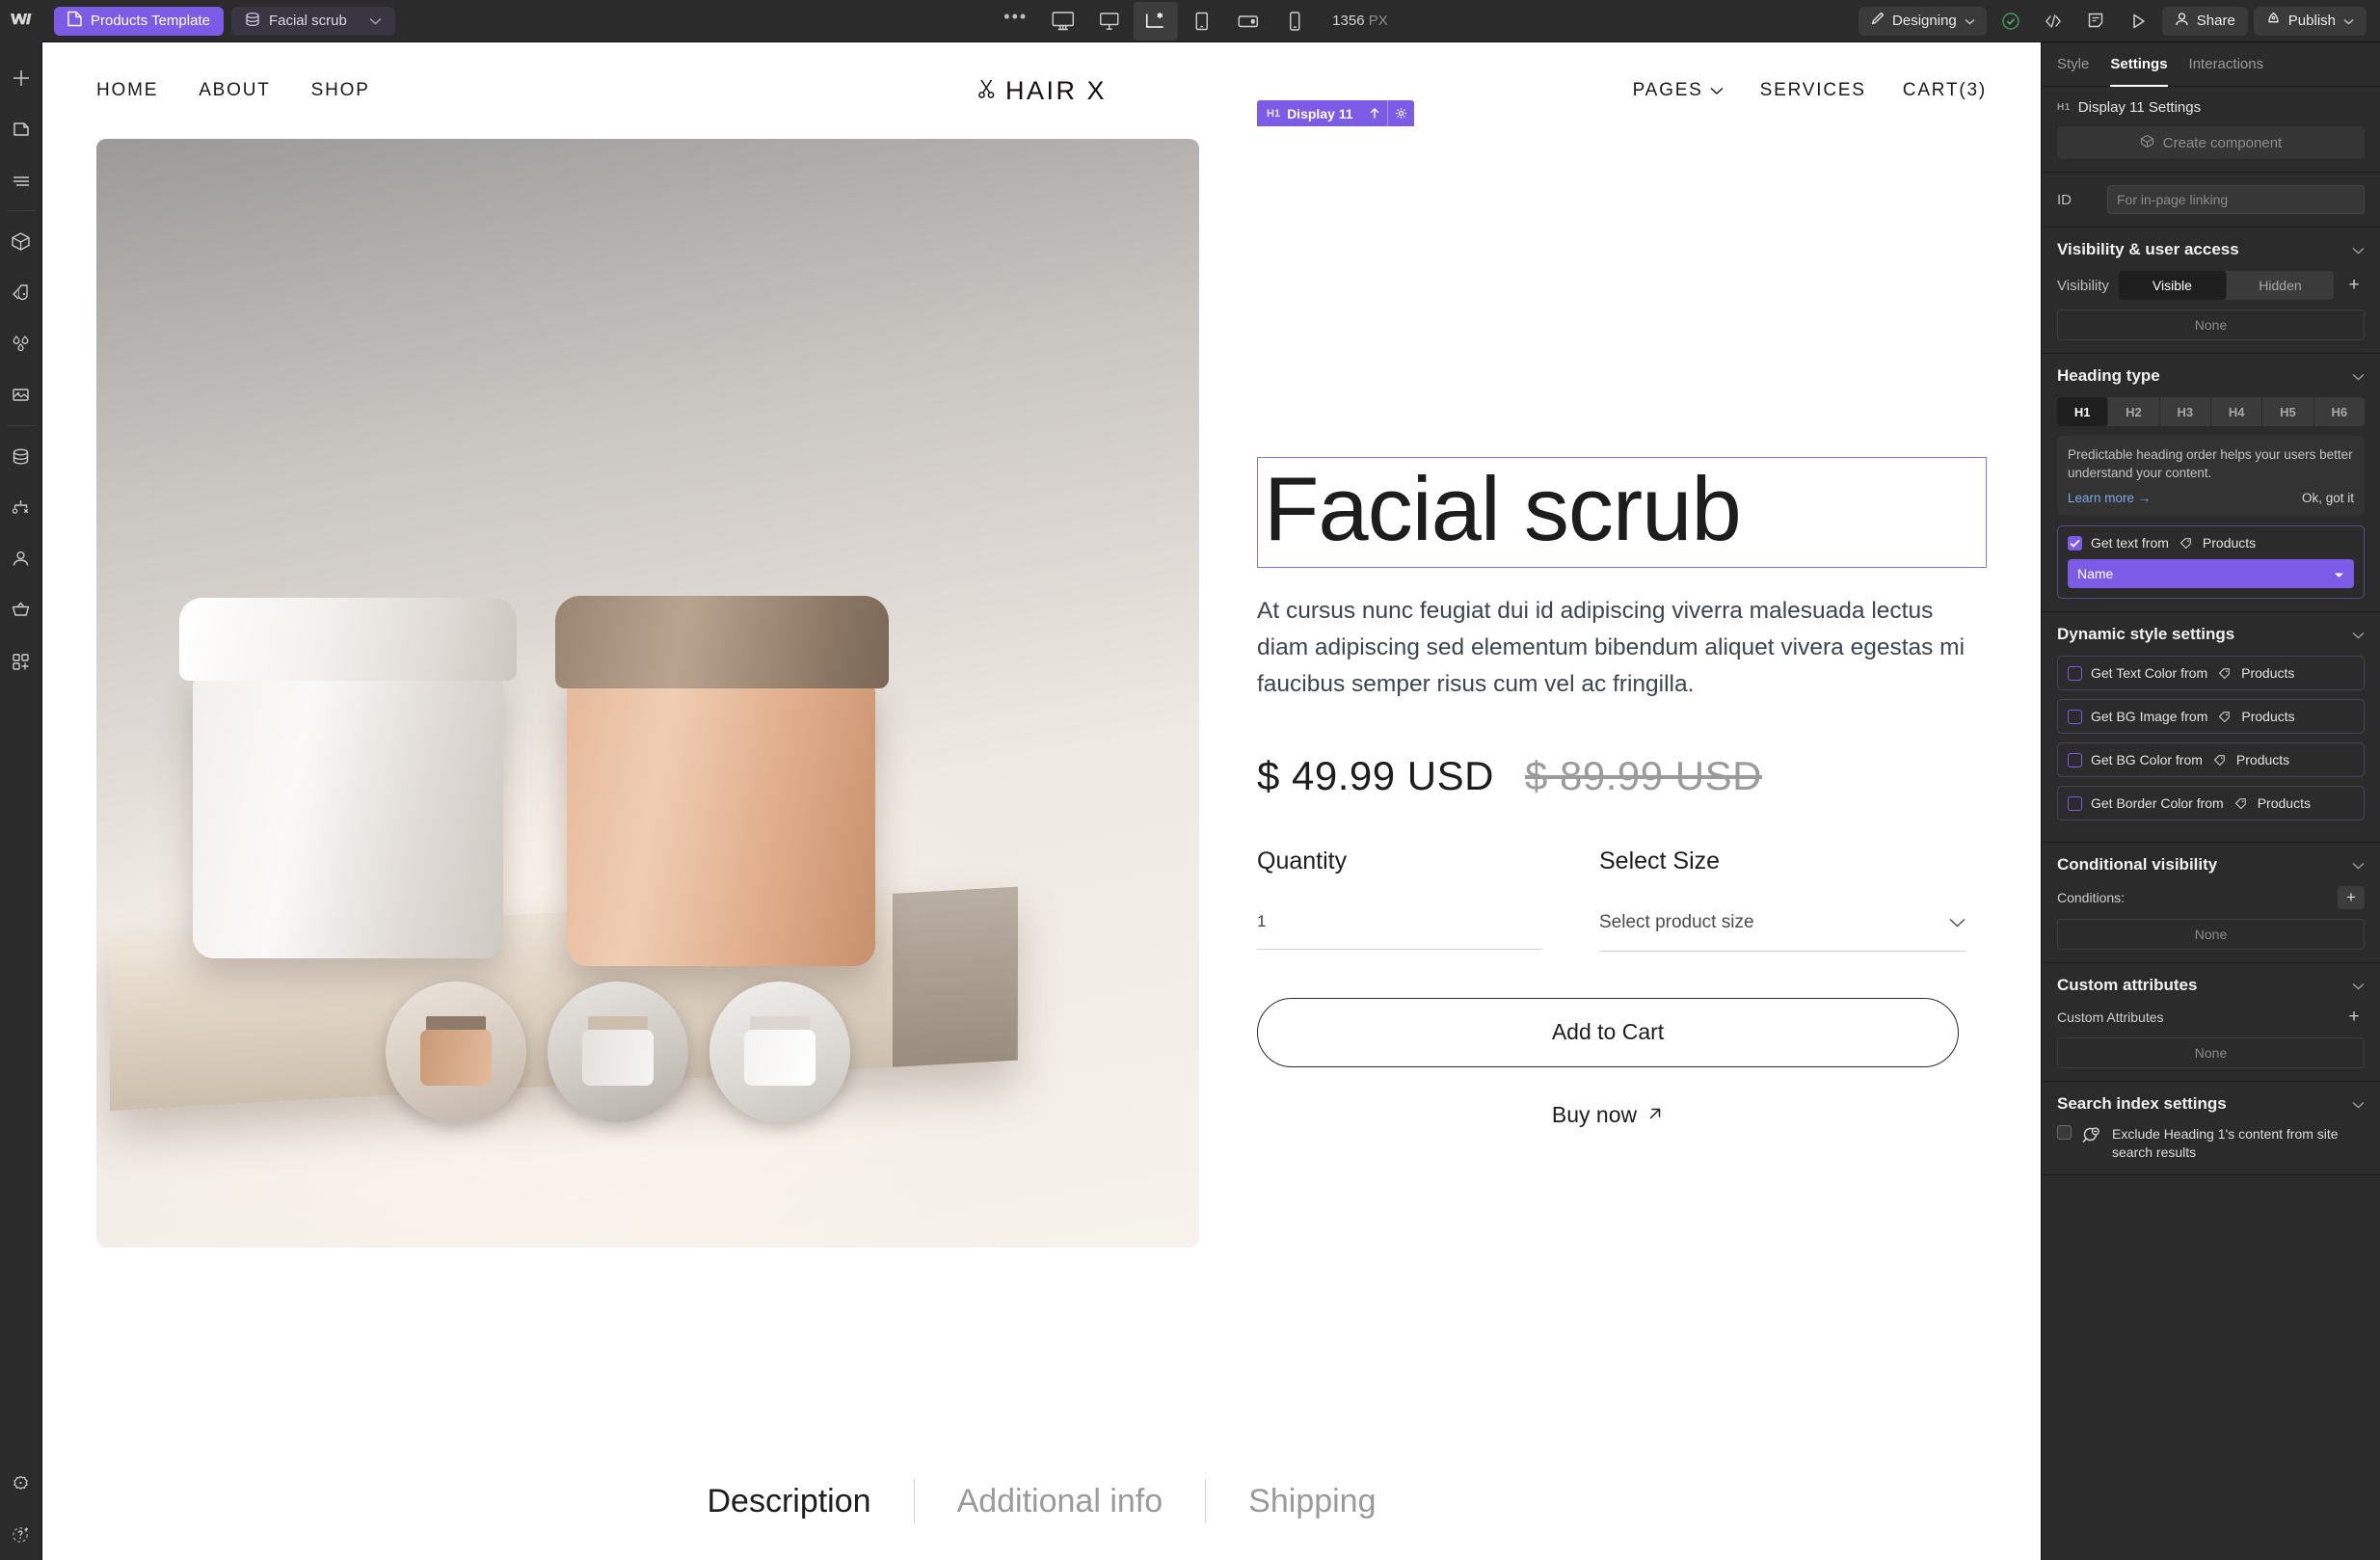 This screenshot has height=1560, width=2380. I want to click on add-custom-attribute-button: +, so click(2354, 1018).